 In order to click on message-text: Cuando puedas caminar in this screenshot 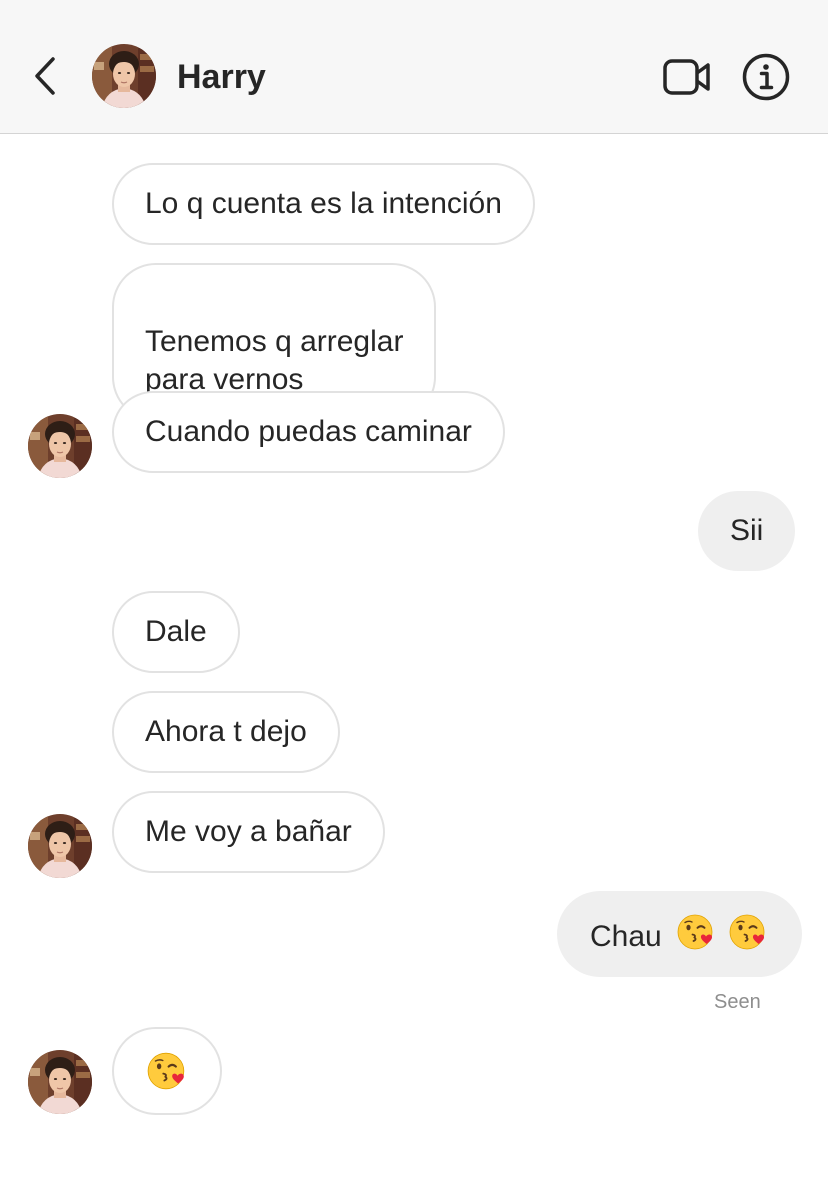, I will do `click(308, 431)`.